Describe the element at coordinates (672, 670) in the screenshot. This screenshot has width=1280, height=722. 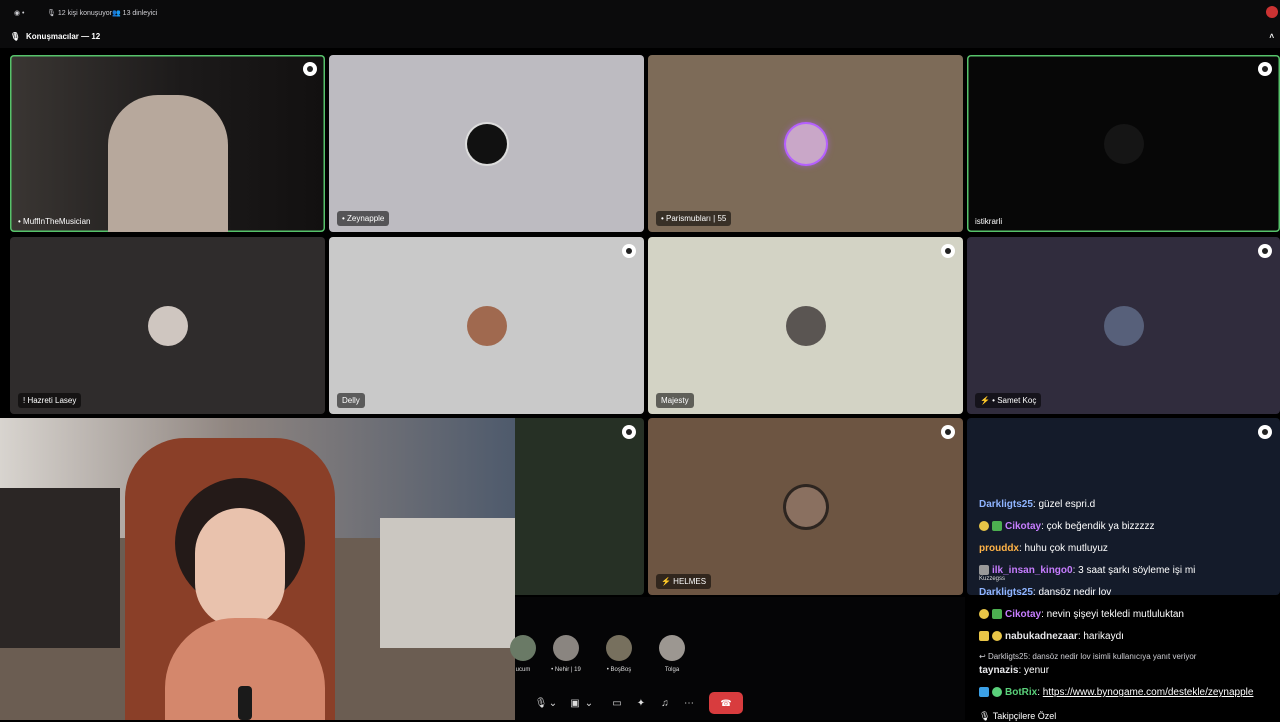
I see `participant-label: Tolga` at that location.